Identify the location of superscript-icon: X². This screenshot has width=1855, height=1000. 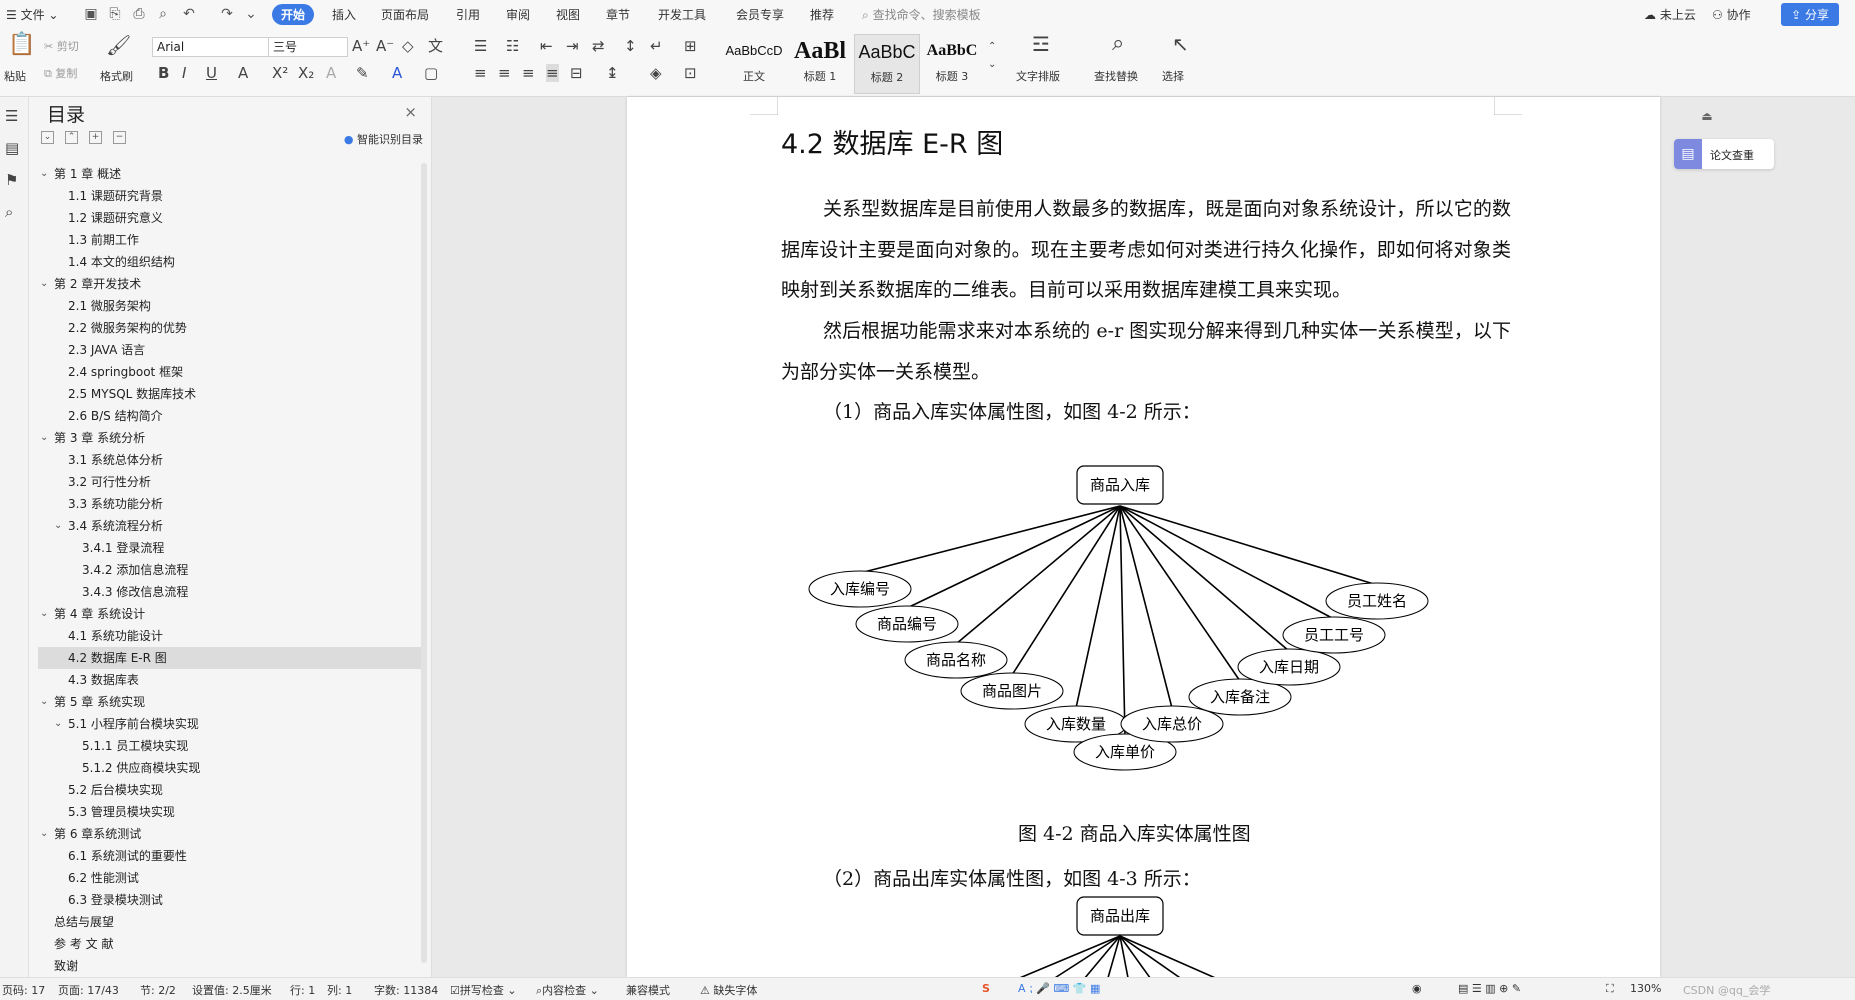
(280, 73).